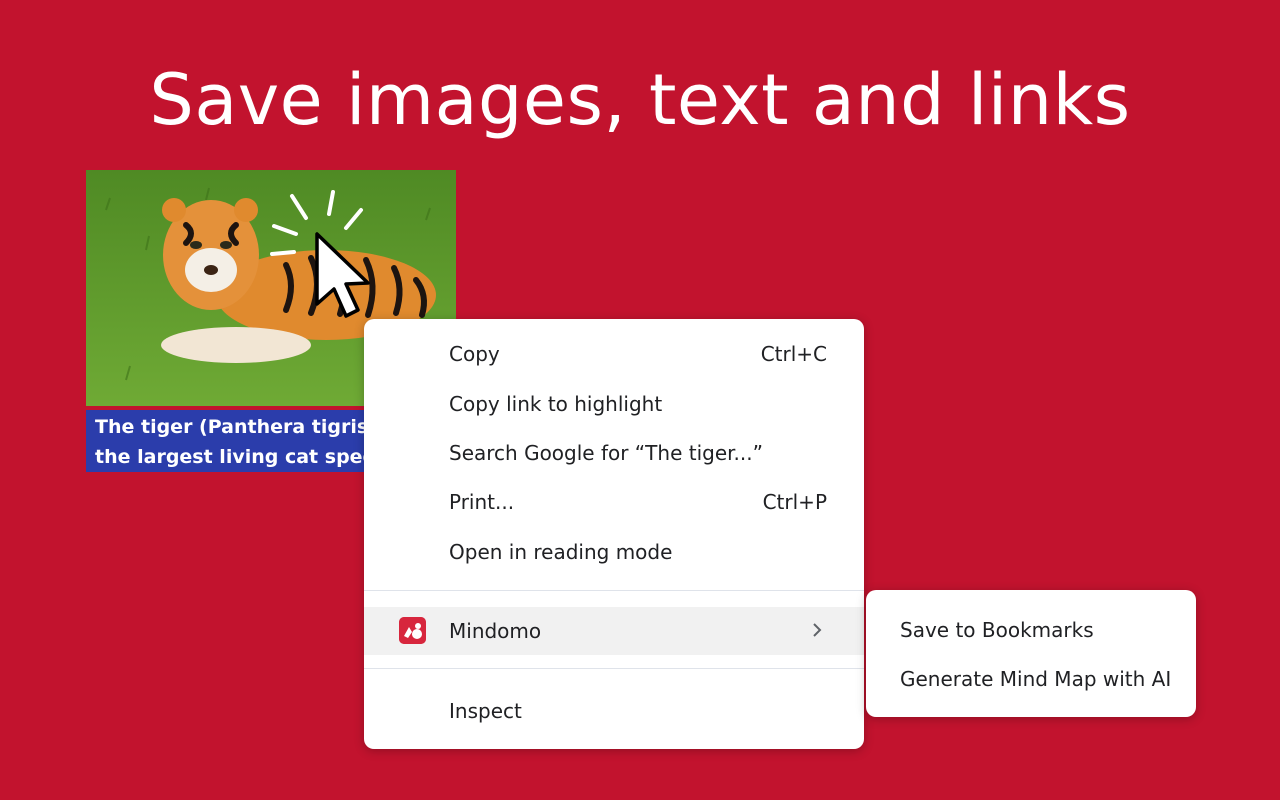 This screenshot has height=800, width=1280. I want to click on menu-item-inspect: Inspect, so click(614, 711).